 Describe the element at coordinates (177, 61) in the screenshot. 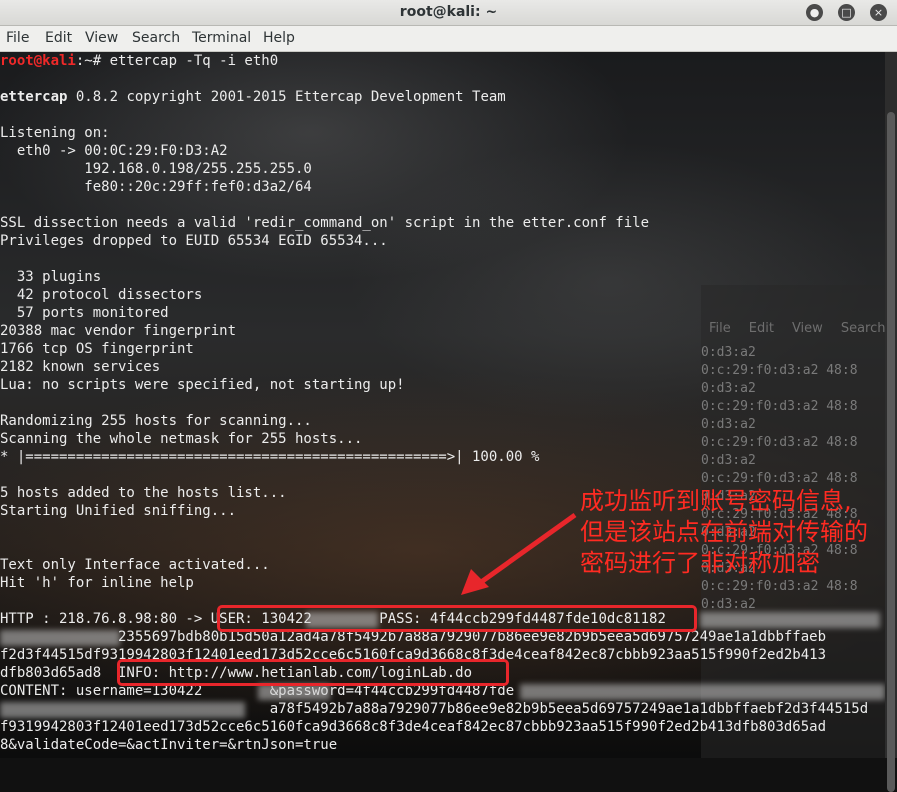

I see `prompt-command: :~# ettercap -Tq -i eth0` at that location.